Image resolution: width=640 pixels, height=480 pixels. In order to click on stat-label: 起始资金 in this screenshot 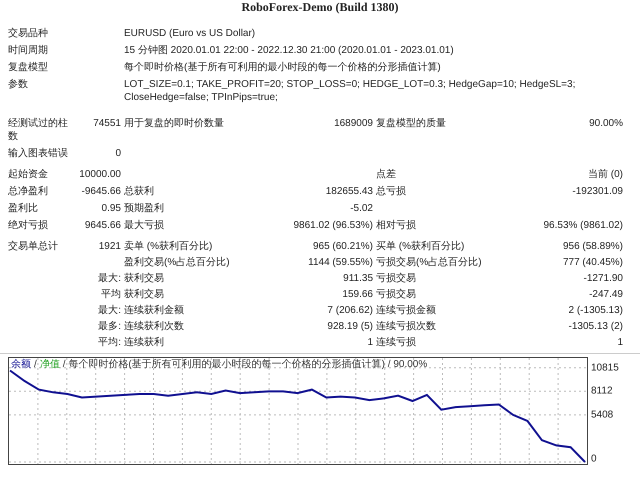, I will do `click(28, 174)`.